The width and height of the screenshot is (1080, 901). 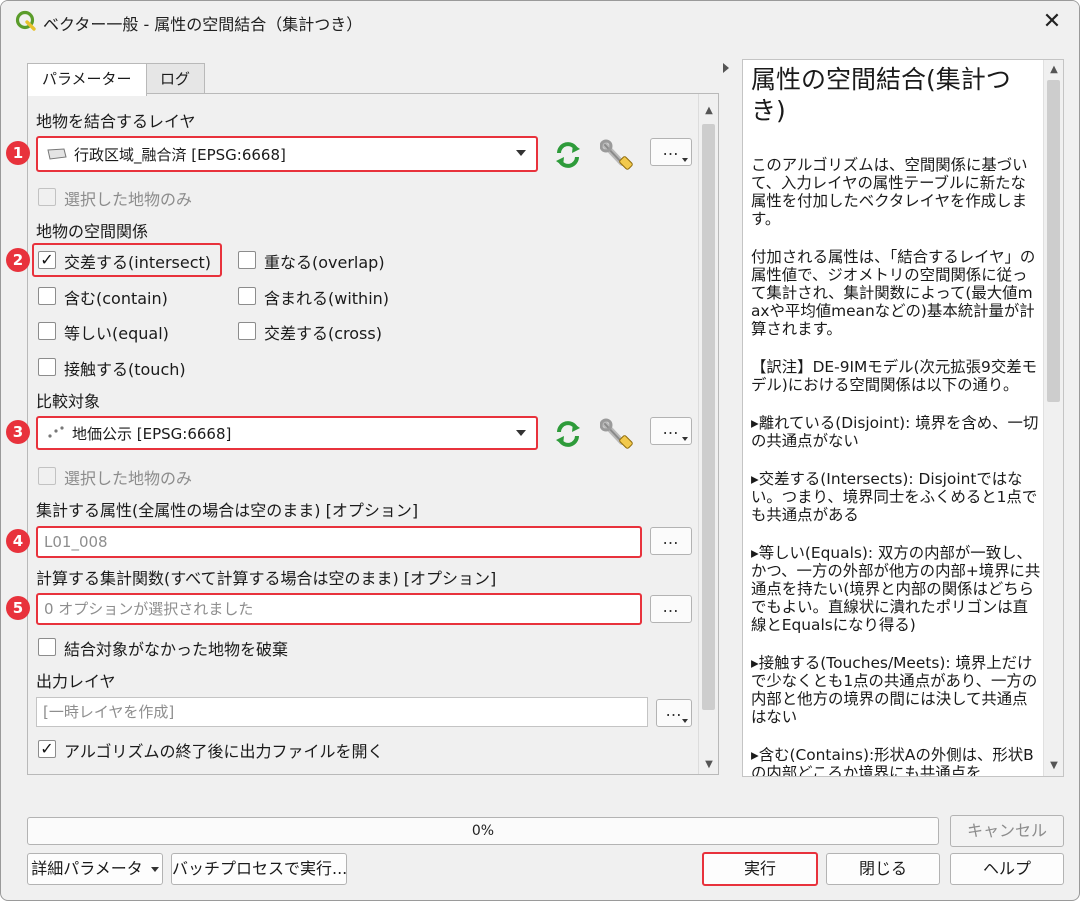 What do you see at coordinates (895, 432) in the screenshot?
I see `help-paragraph: ▸離れている(Disjoint): 境界を含め、一切の共通点がない` at bounding box center [895, 432].